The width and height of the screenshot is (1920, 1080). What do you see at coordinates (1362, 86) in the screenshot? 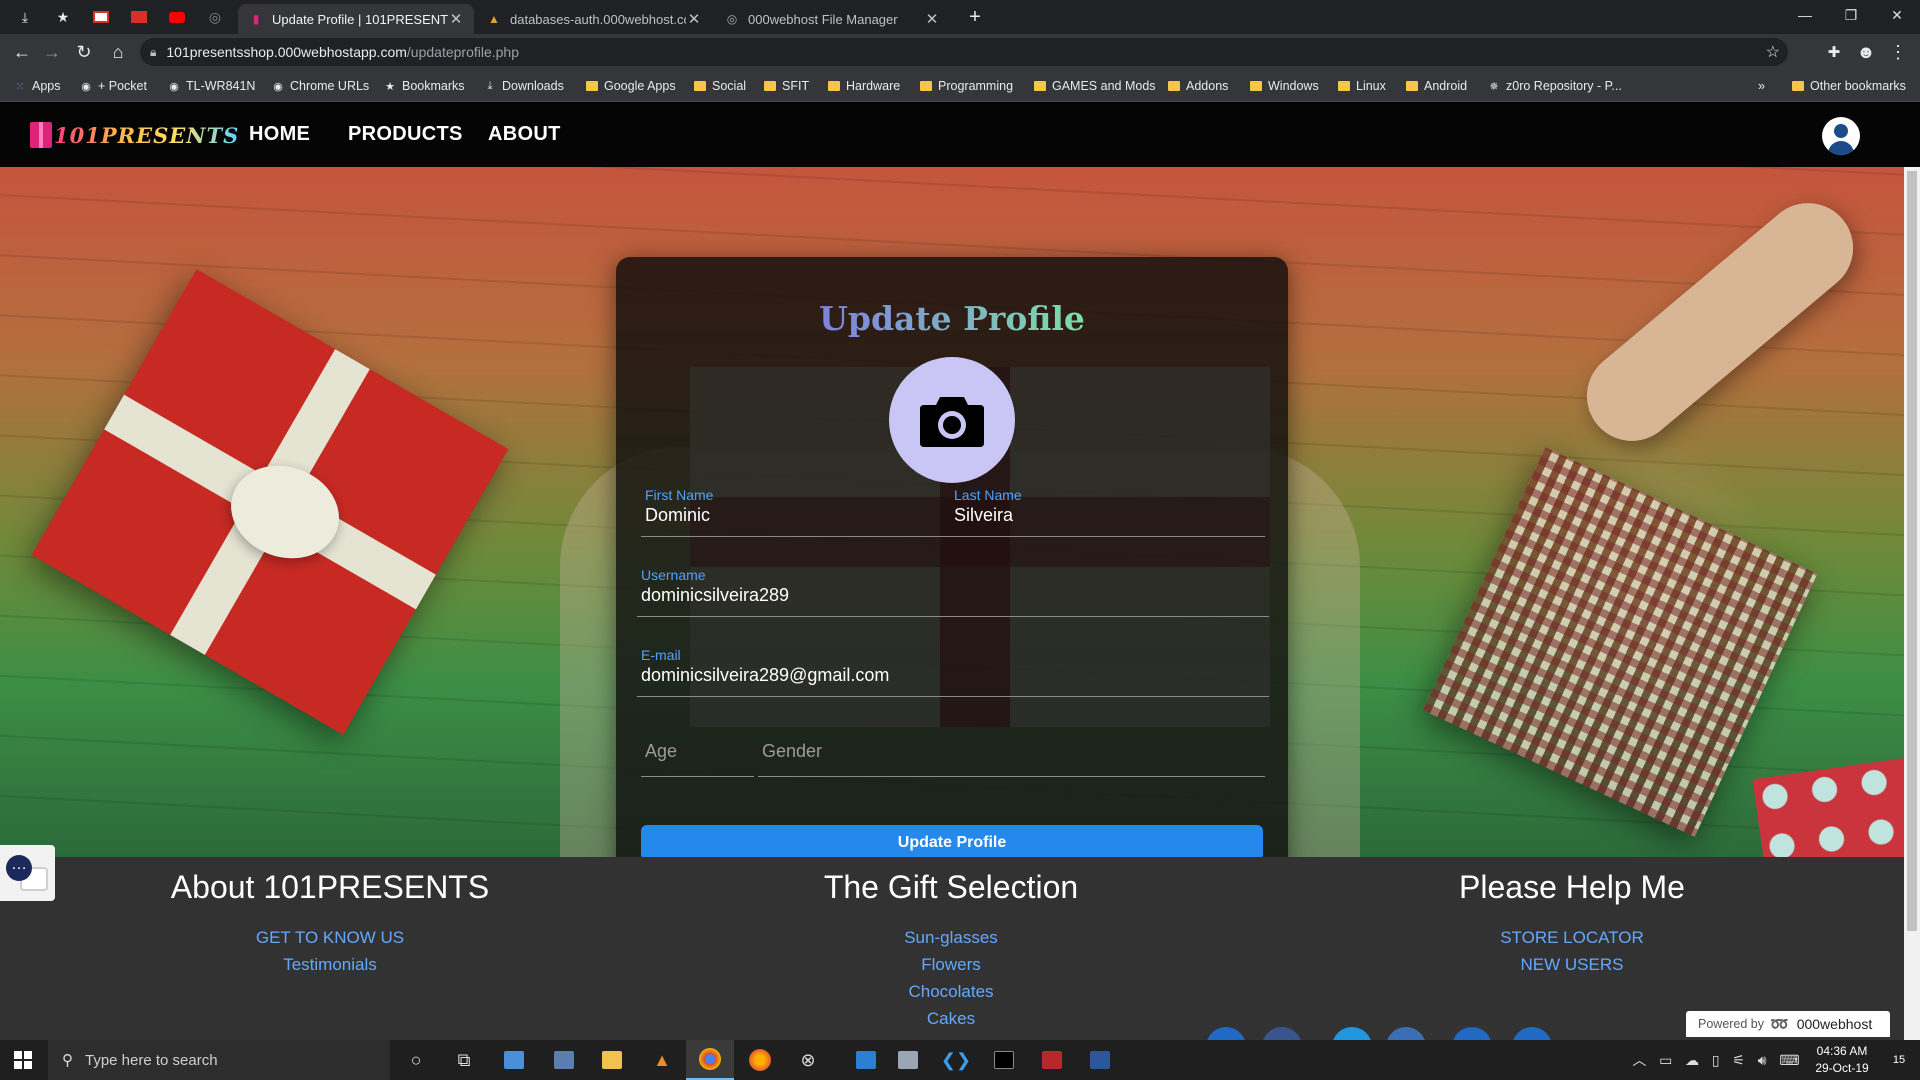
I see `bookmark-linux: Linux` at bounding box center [1362, 86].